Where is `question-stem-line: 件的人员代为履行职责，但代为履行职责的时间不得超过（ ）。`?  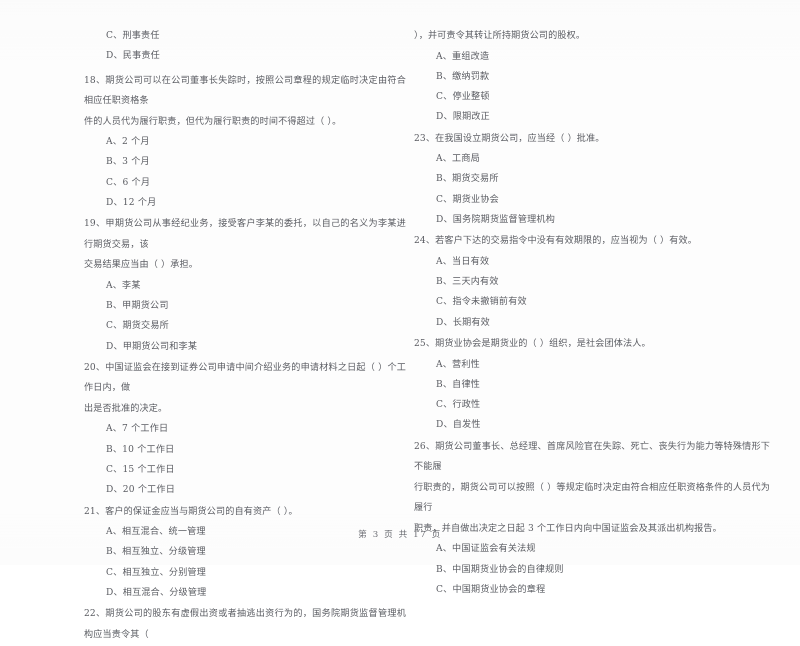 question-stem-line: 件的人员代为履行职责，但代为履行职责的时间不得超过（ ）。 is located at coordinates (213, 121).